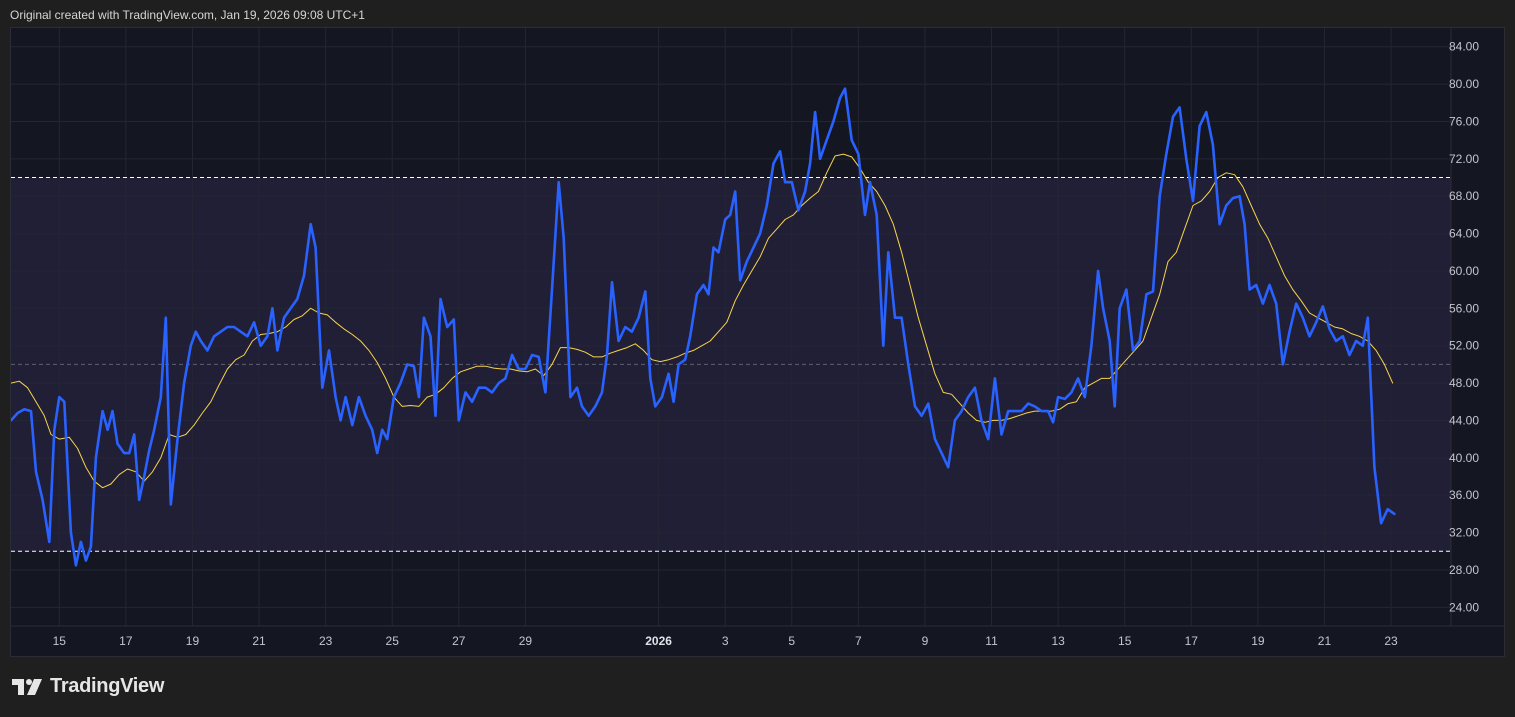 The height and width of the screenshot is (717, 1515). I want to click on y-tick-label: 72.00, so click(1464, 159).